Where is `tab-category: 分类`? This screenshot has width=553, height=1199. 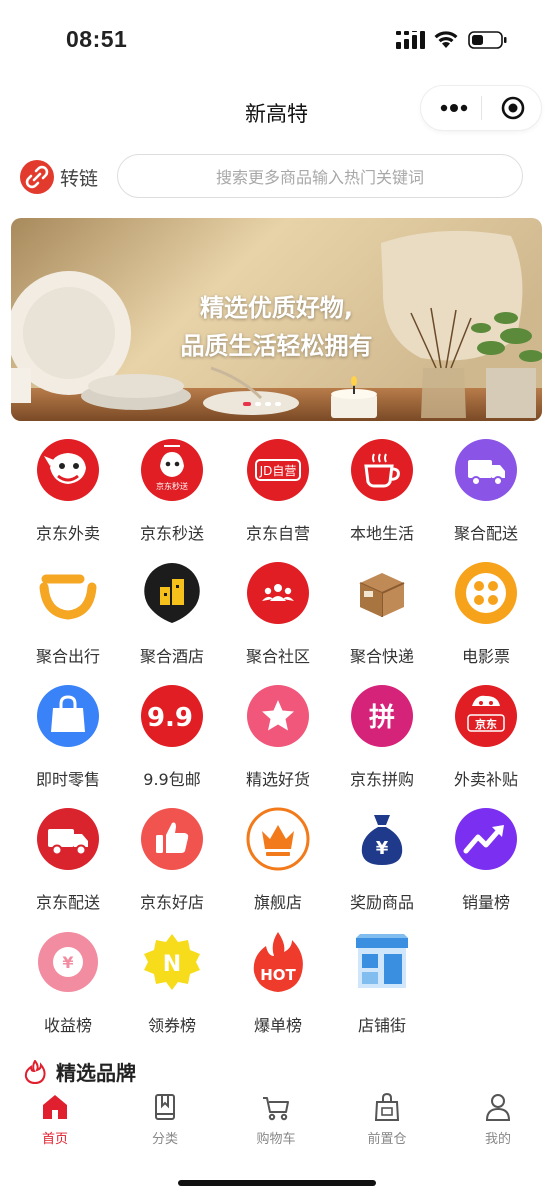
tab-category: 分类 is located at coordinates (165, 1120).